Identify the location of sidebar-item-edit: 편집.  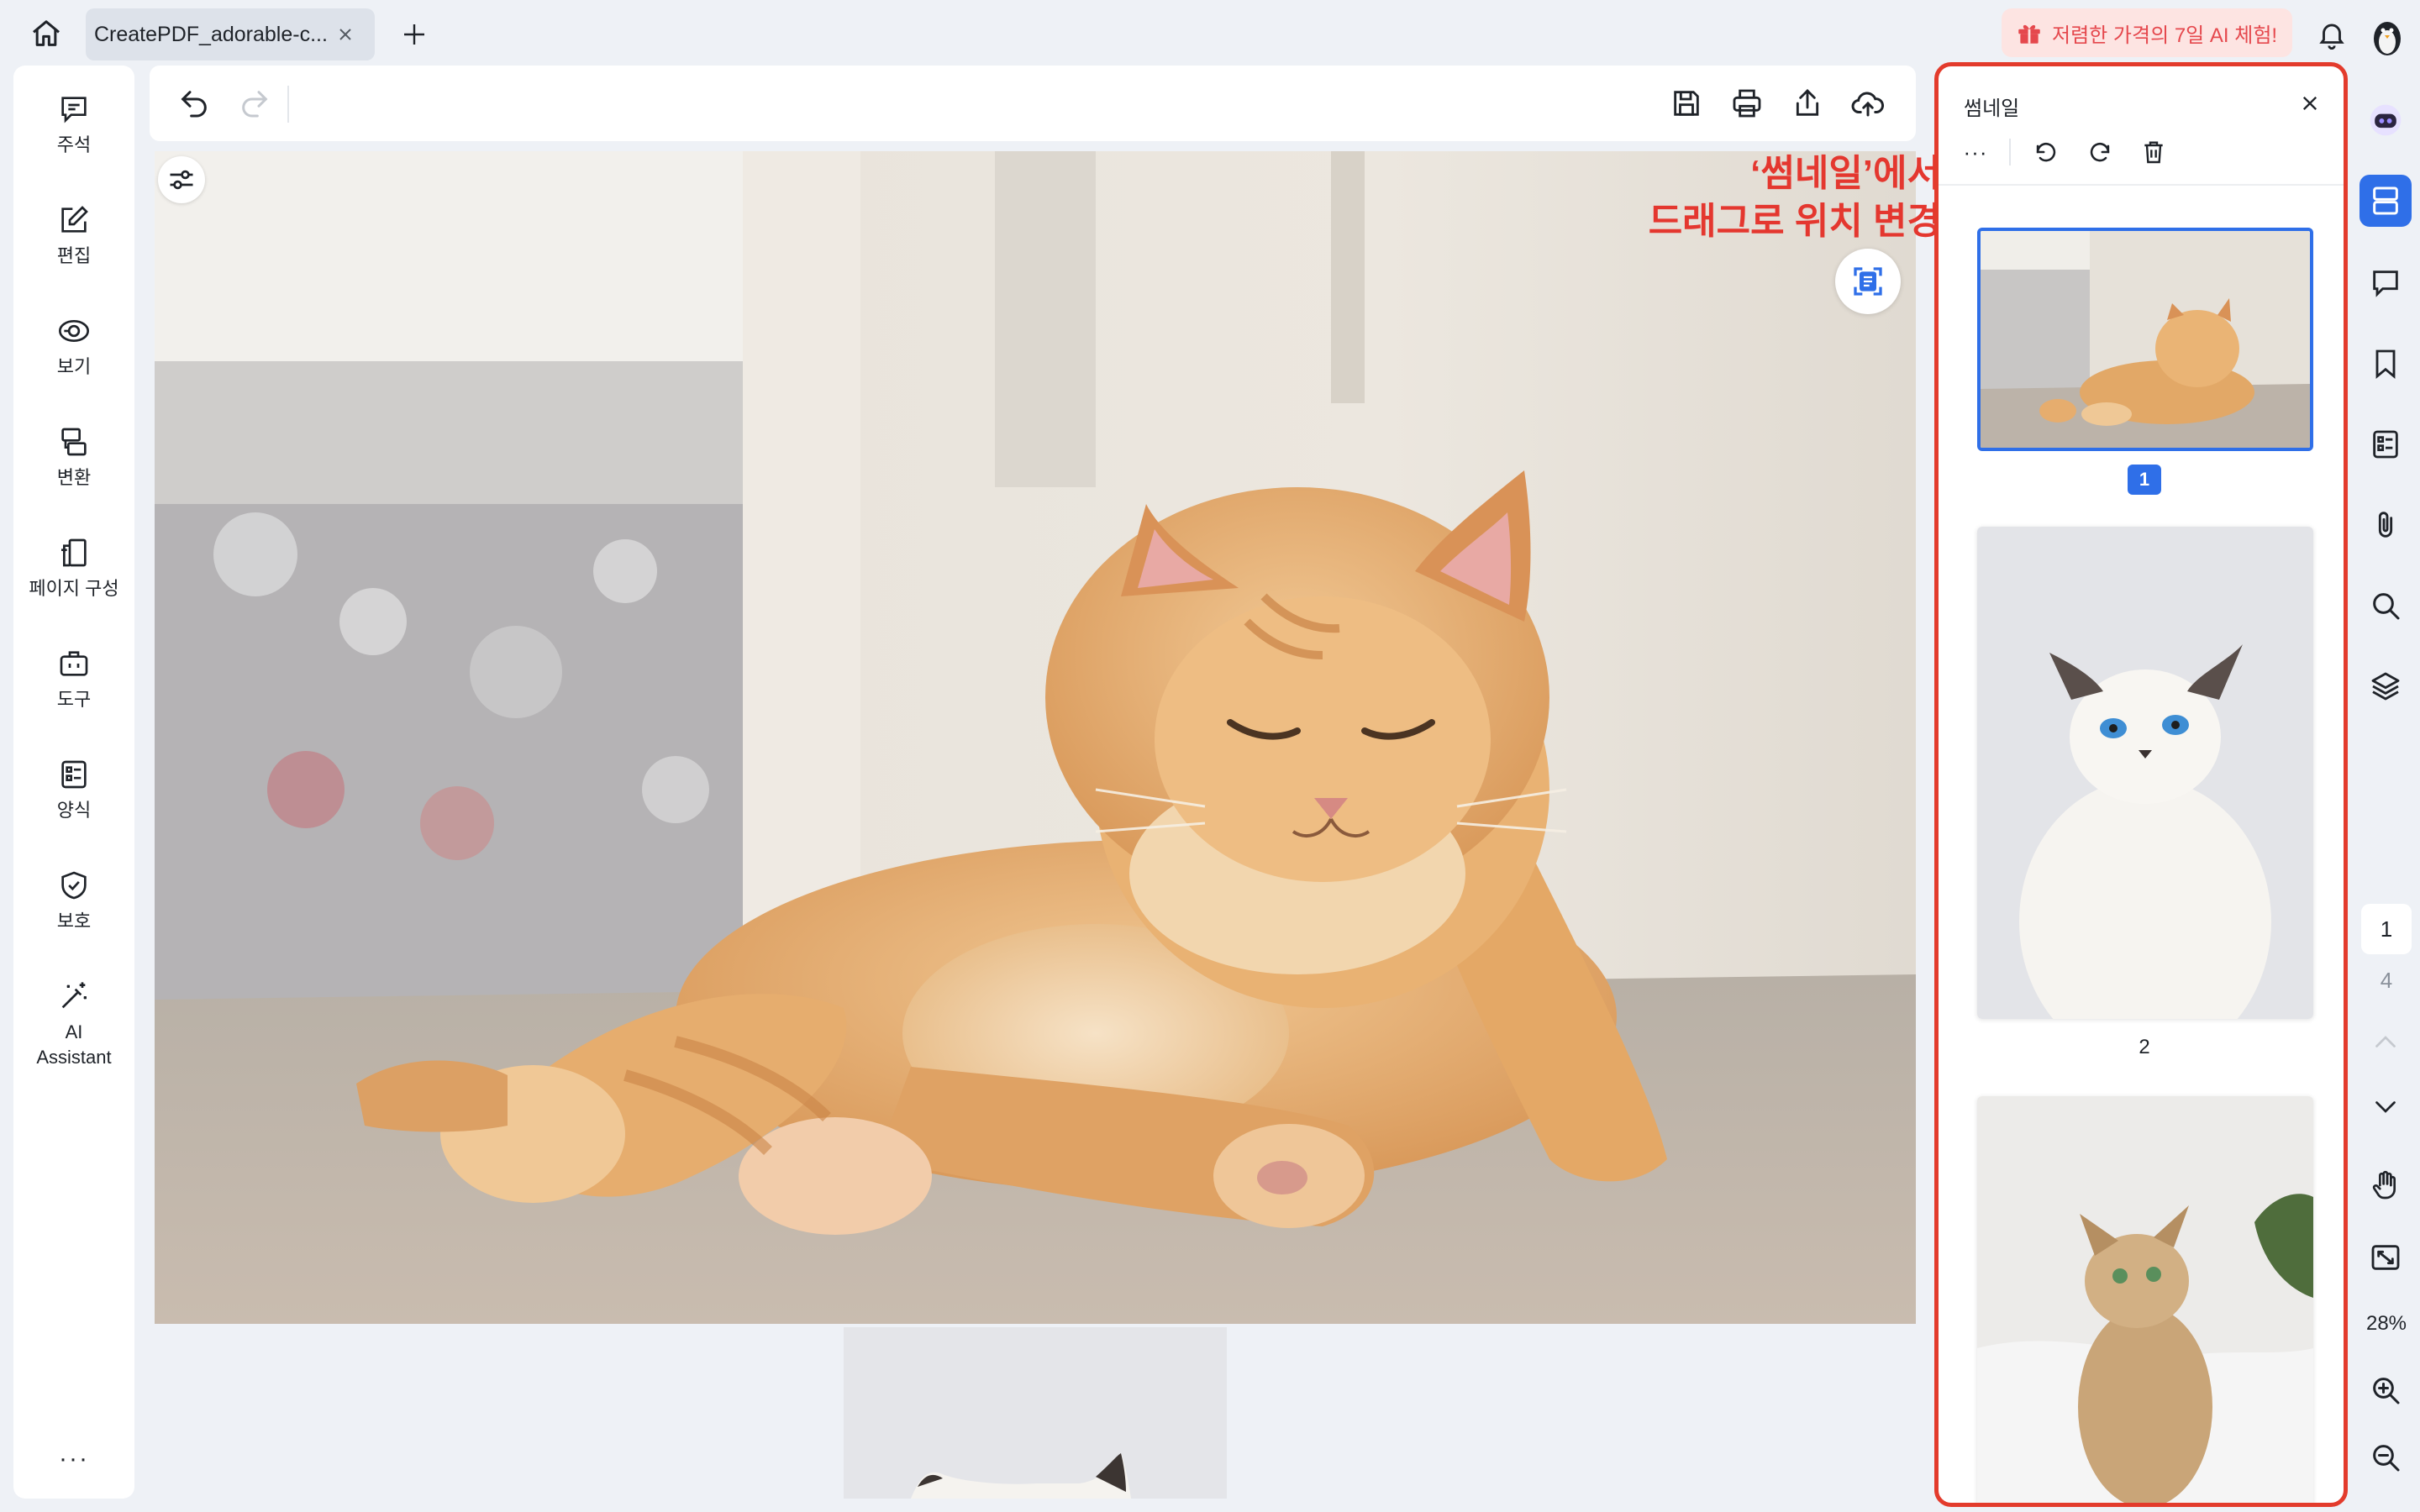
(73, 235).